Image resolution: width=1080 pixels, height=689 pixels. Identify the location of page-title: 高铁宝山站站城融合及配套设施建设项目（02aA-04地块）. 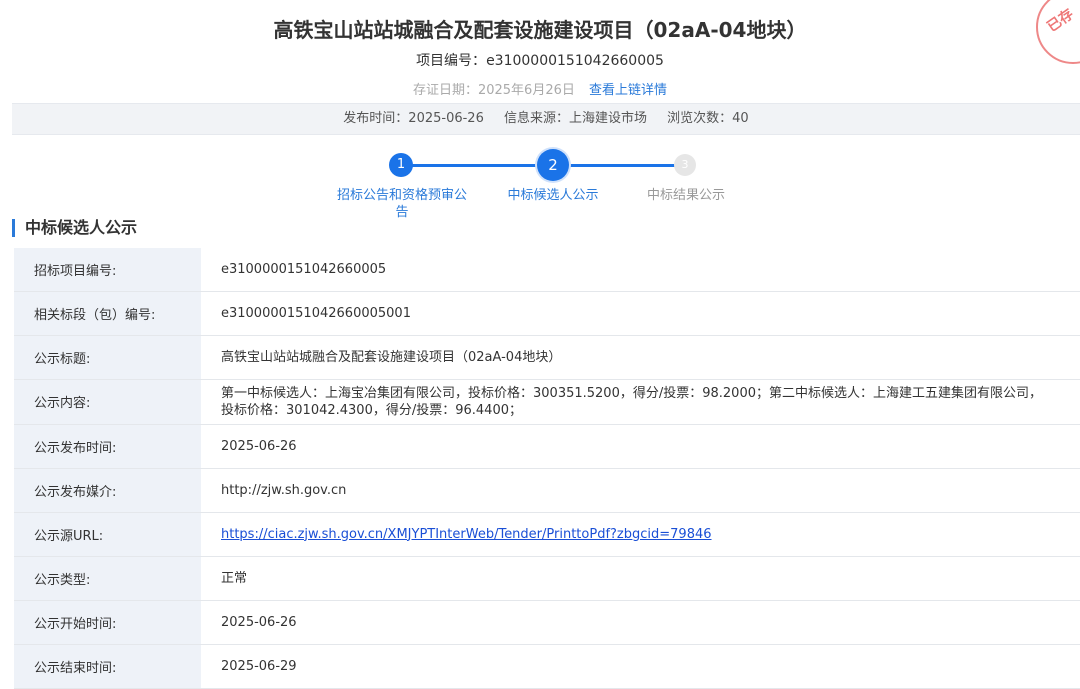
(540, 30).